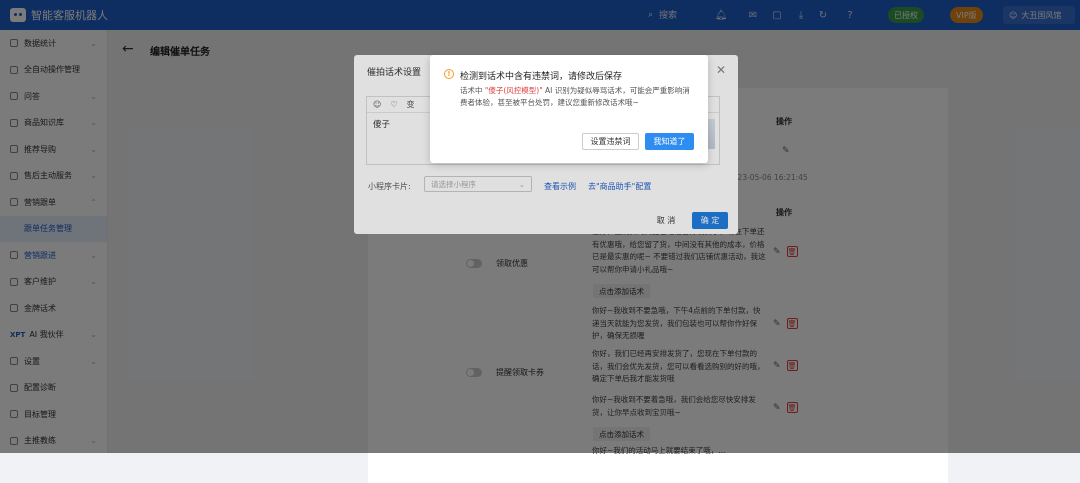  What do you see at coordinates (610, 141) in the screenshot?
I see `set-prohibited-words-button: 设置违禁词` at bounding box center [610, 141].